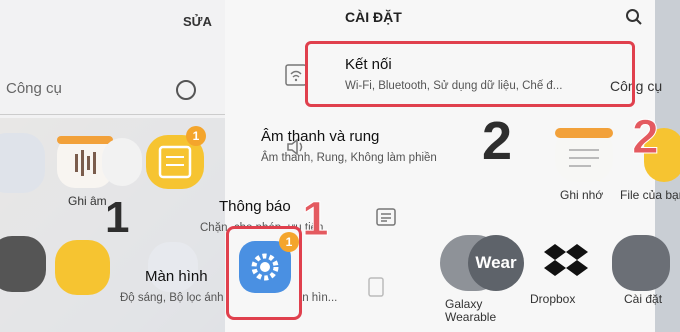 The image size is (680, 332). What do you see at coordinates (373, 17) in the screenshot?
I see `settings-title: CÀI ĐẶT` at bounding box center [373, 17].